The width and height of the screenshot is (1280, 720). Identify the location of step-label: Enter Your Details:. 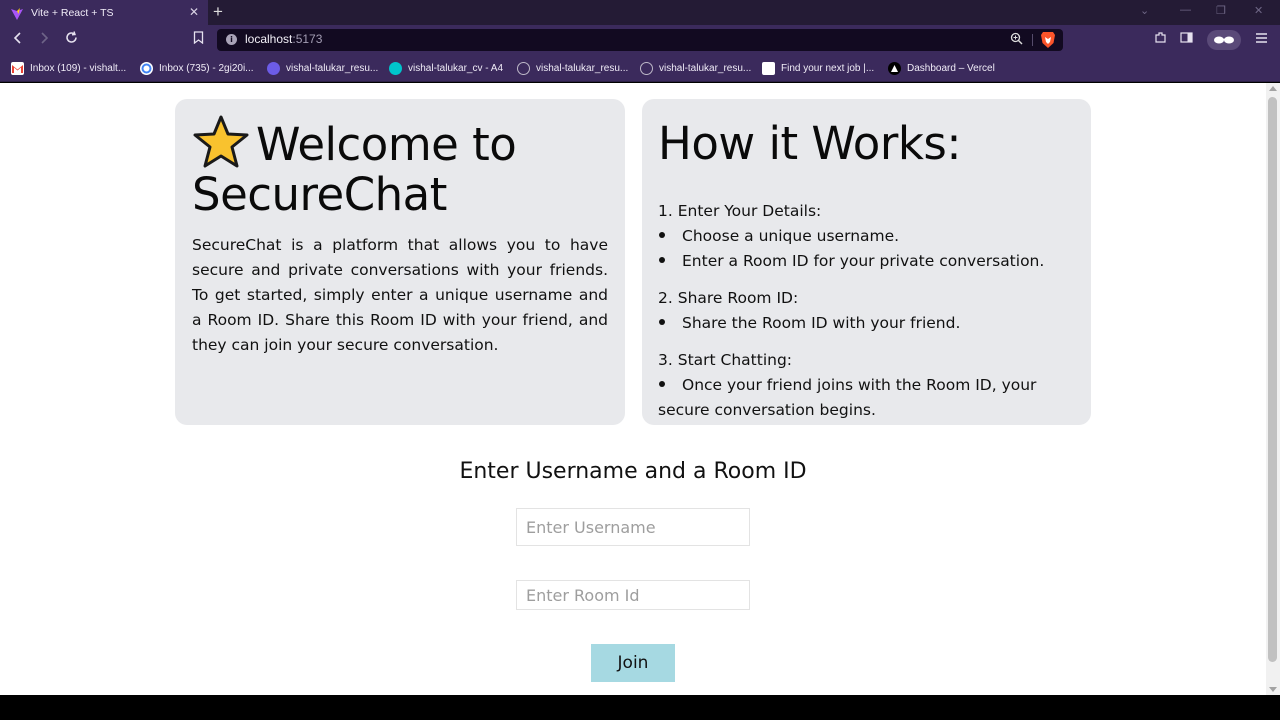
(749, 211).